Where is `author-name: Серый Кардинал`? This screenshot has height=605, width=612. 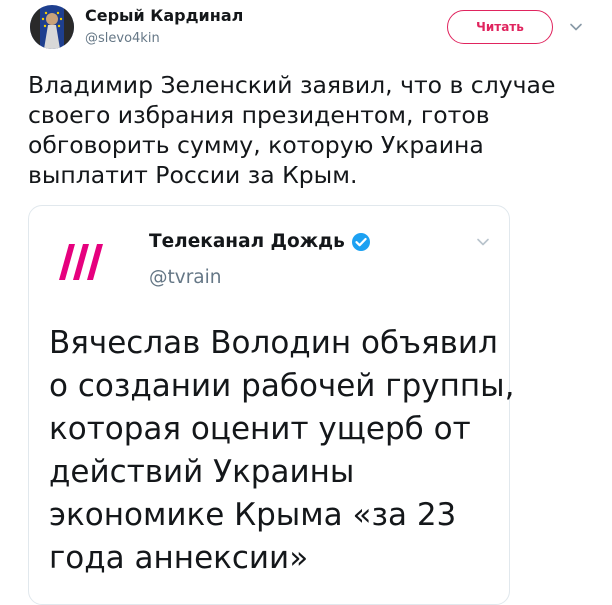 author-name: Серый Кардинал is located at coordinates (164, 15).